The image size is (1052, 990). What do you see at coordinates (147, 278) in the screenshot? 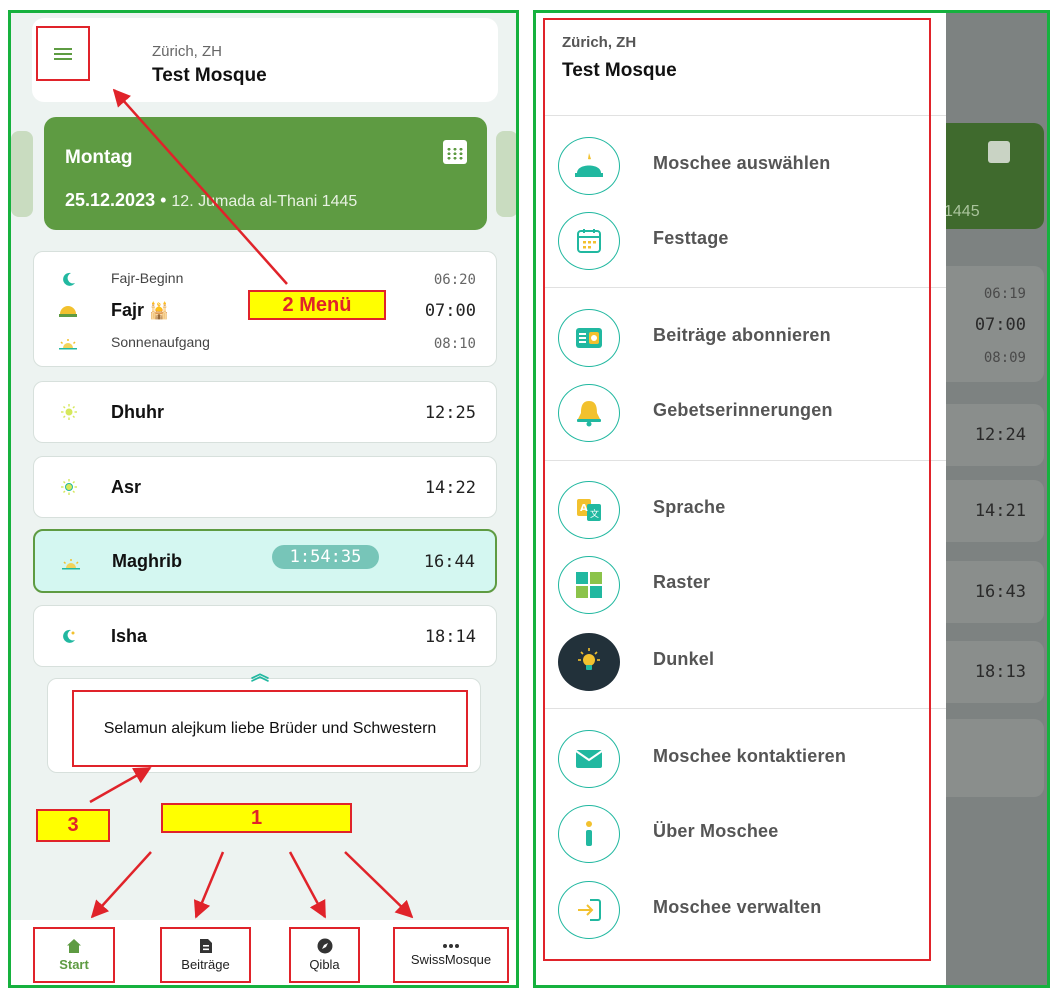
I see `fajr-begin-label: Fajr-Beginn` at bounding box center [147, 278].